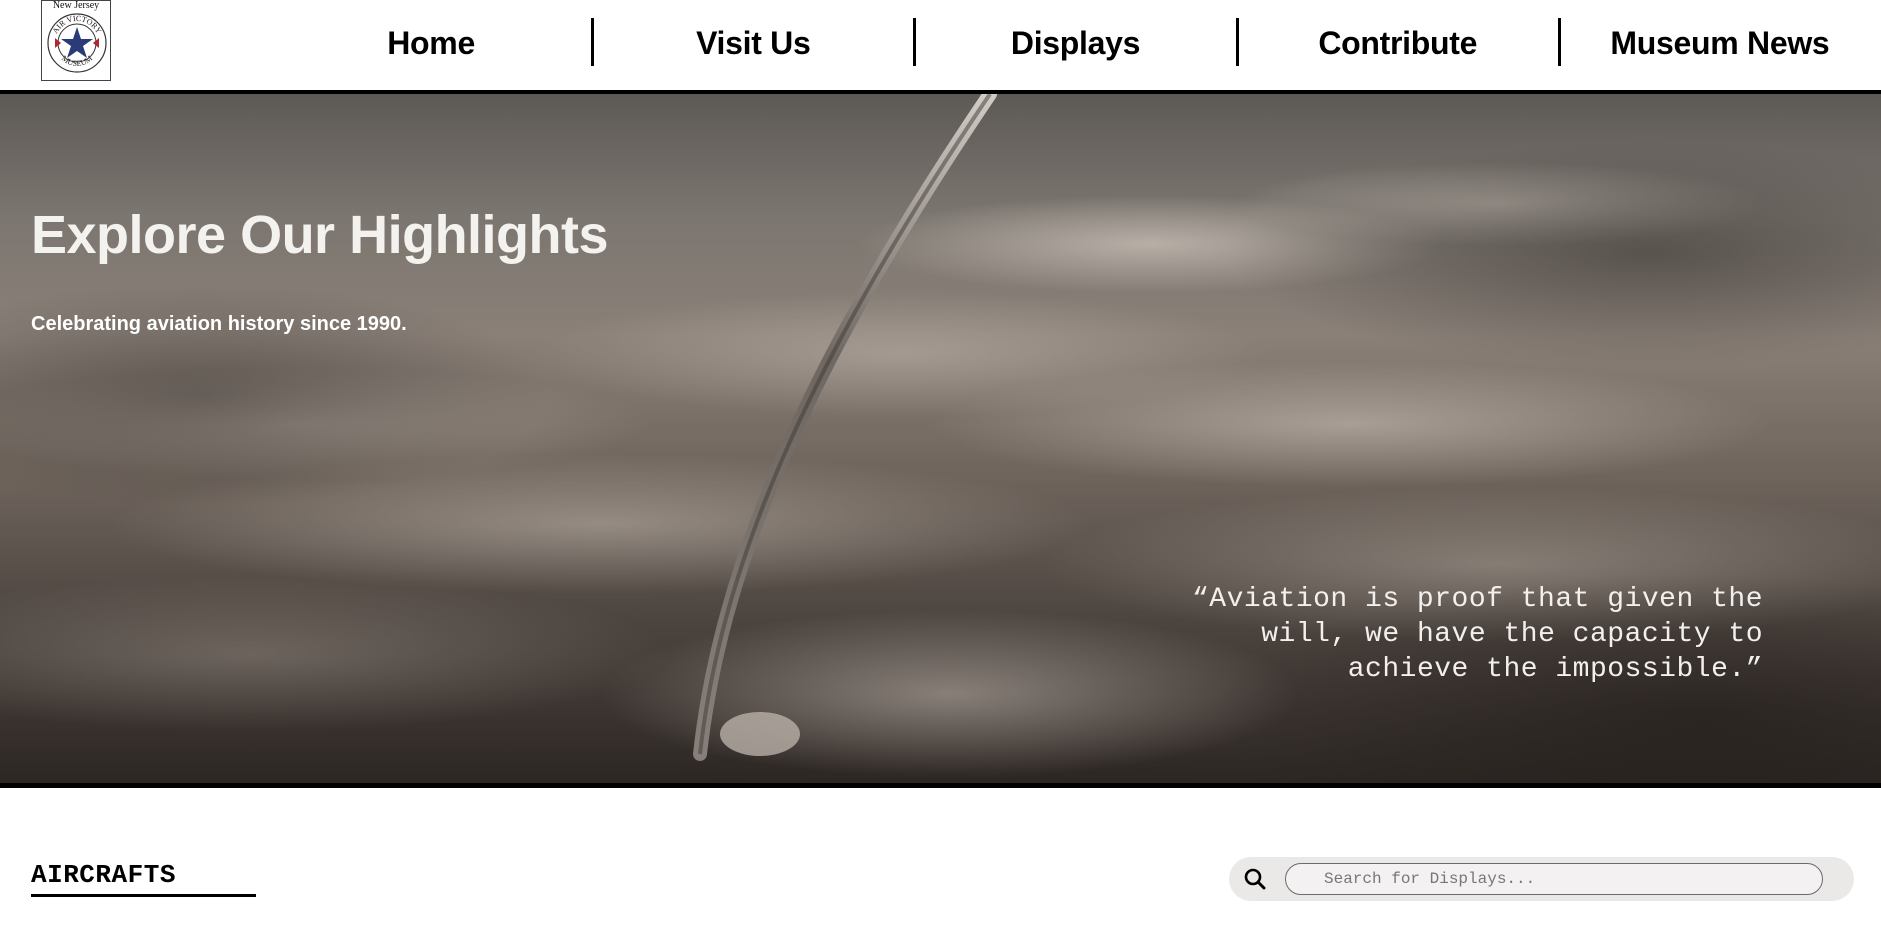 This screenshot has width=1881, height=929. I want to click on nav-museum-news-label: Museum News, so click(1720, 42).